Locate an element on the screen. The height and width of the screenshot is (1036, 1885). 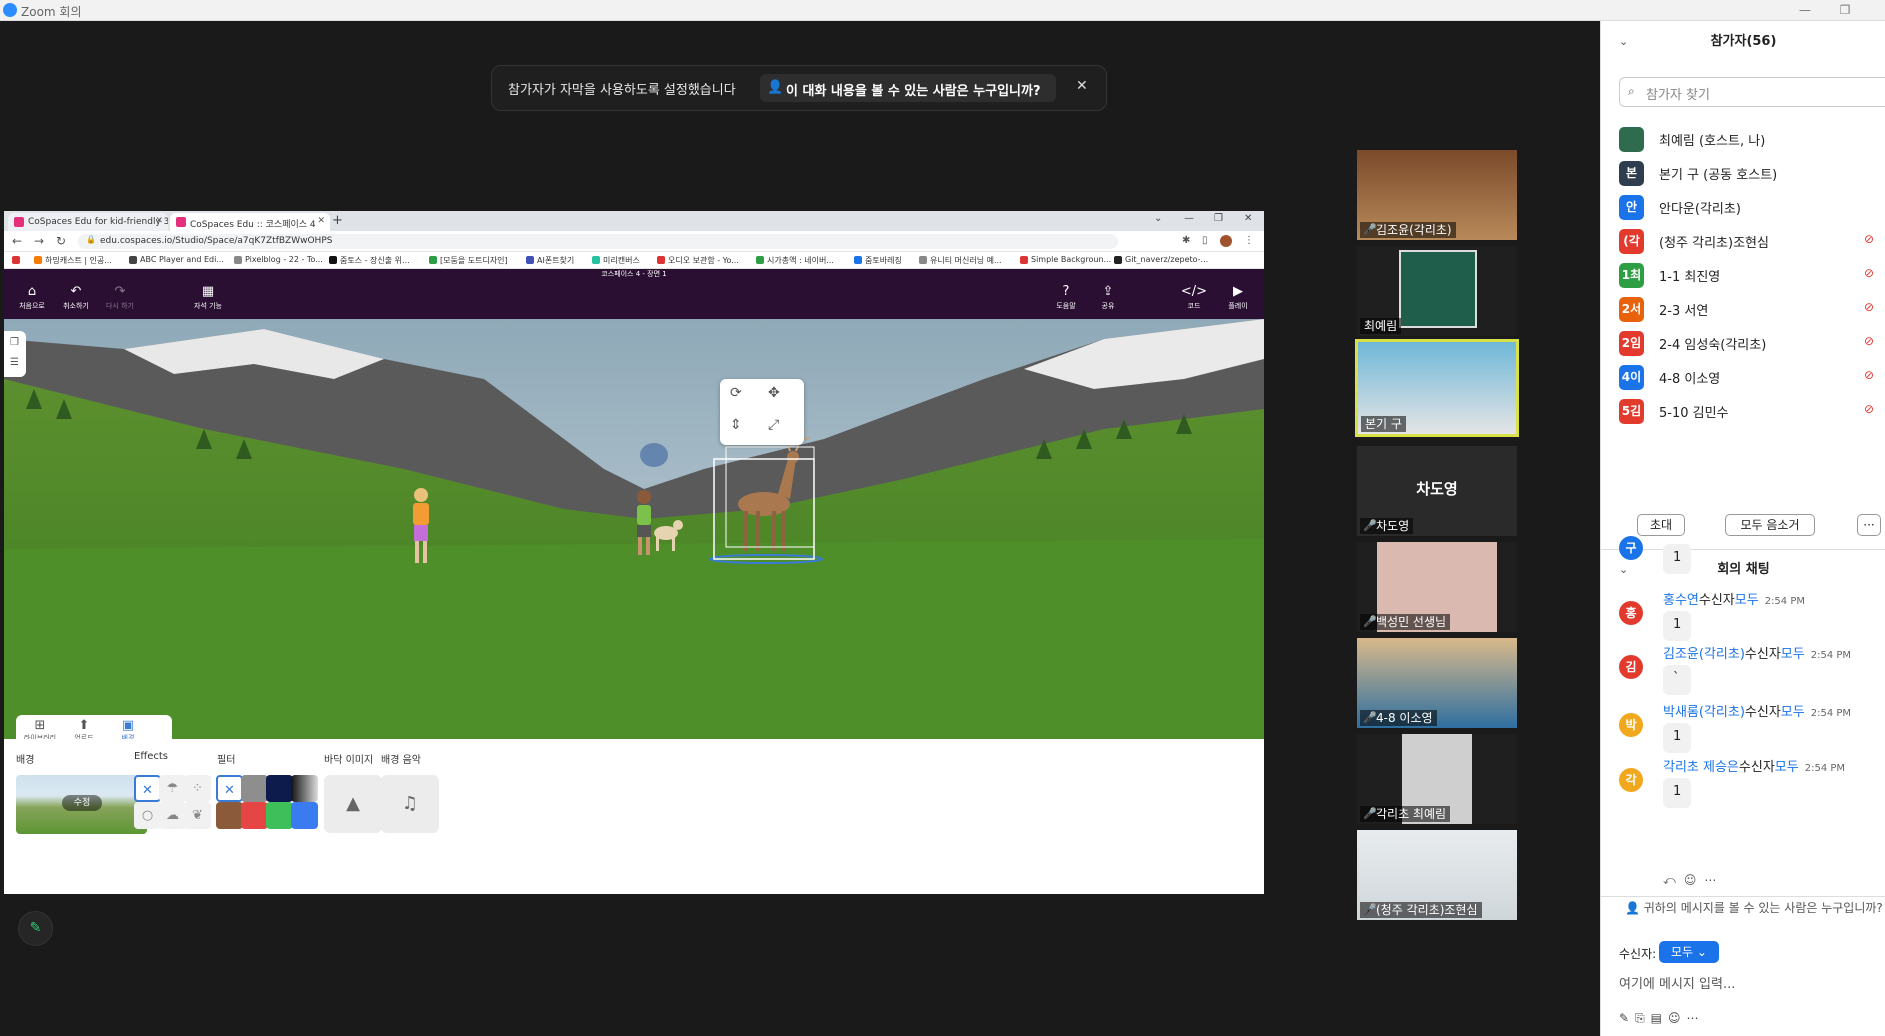
rotate-icon: ⟳ is located at coordinates (736, 393).